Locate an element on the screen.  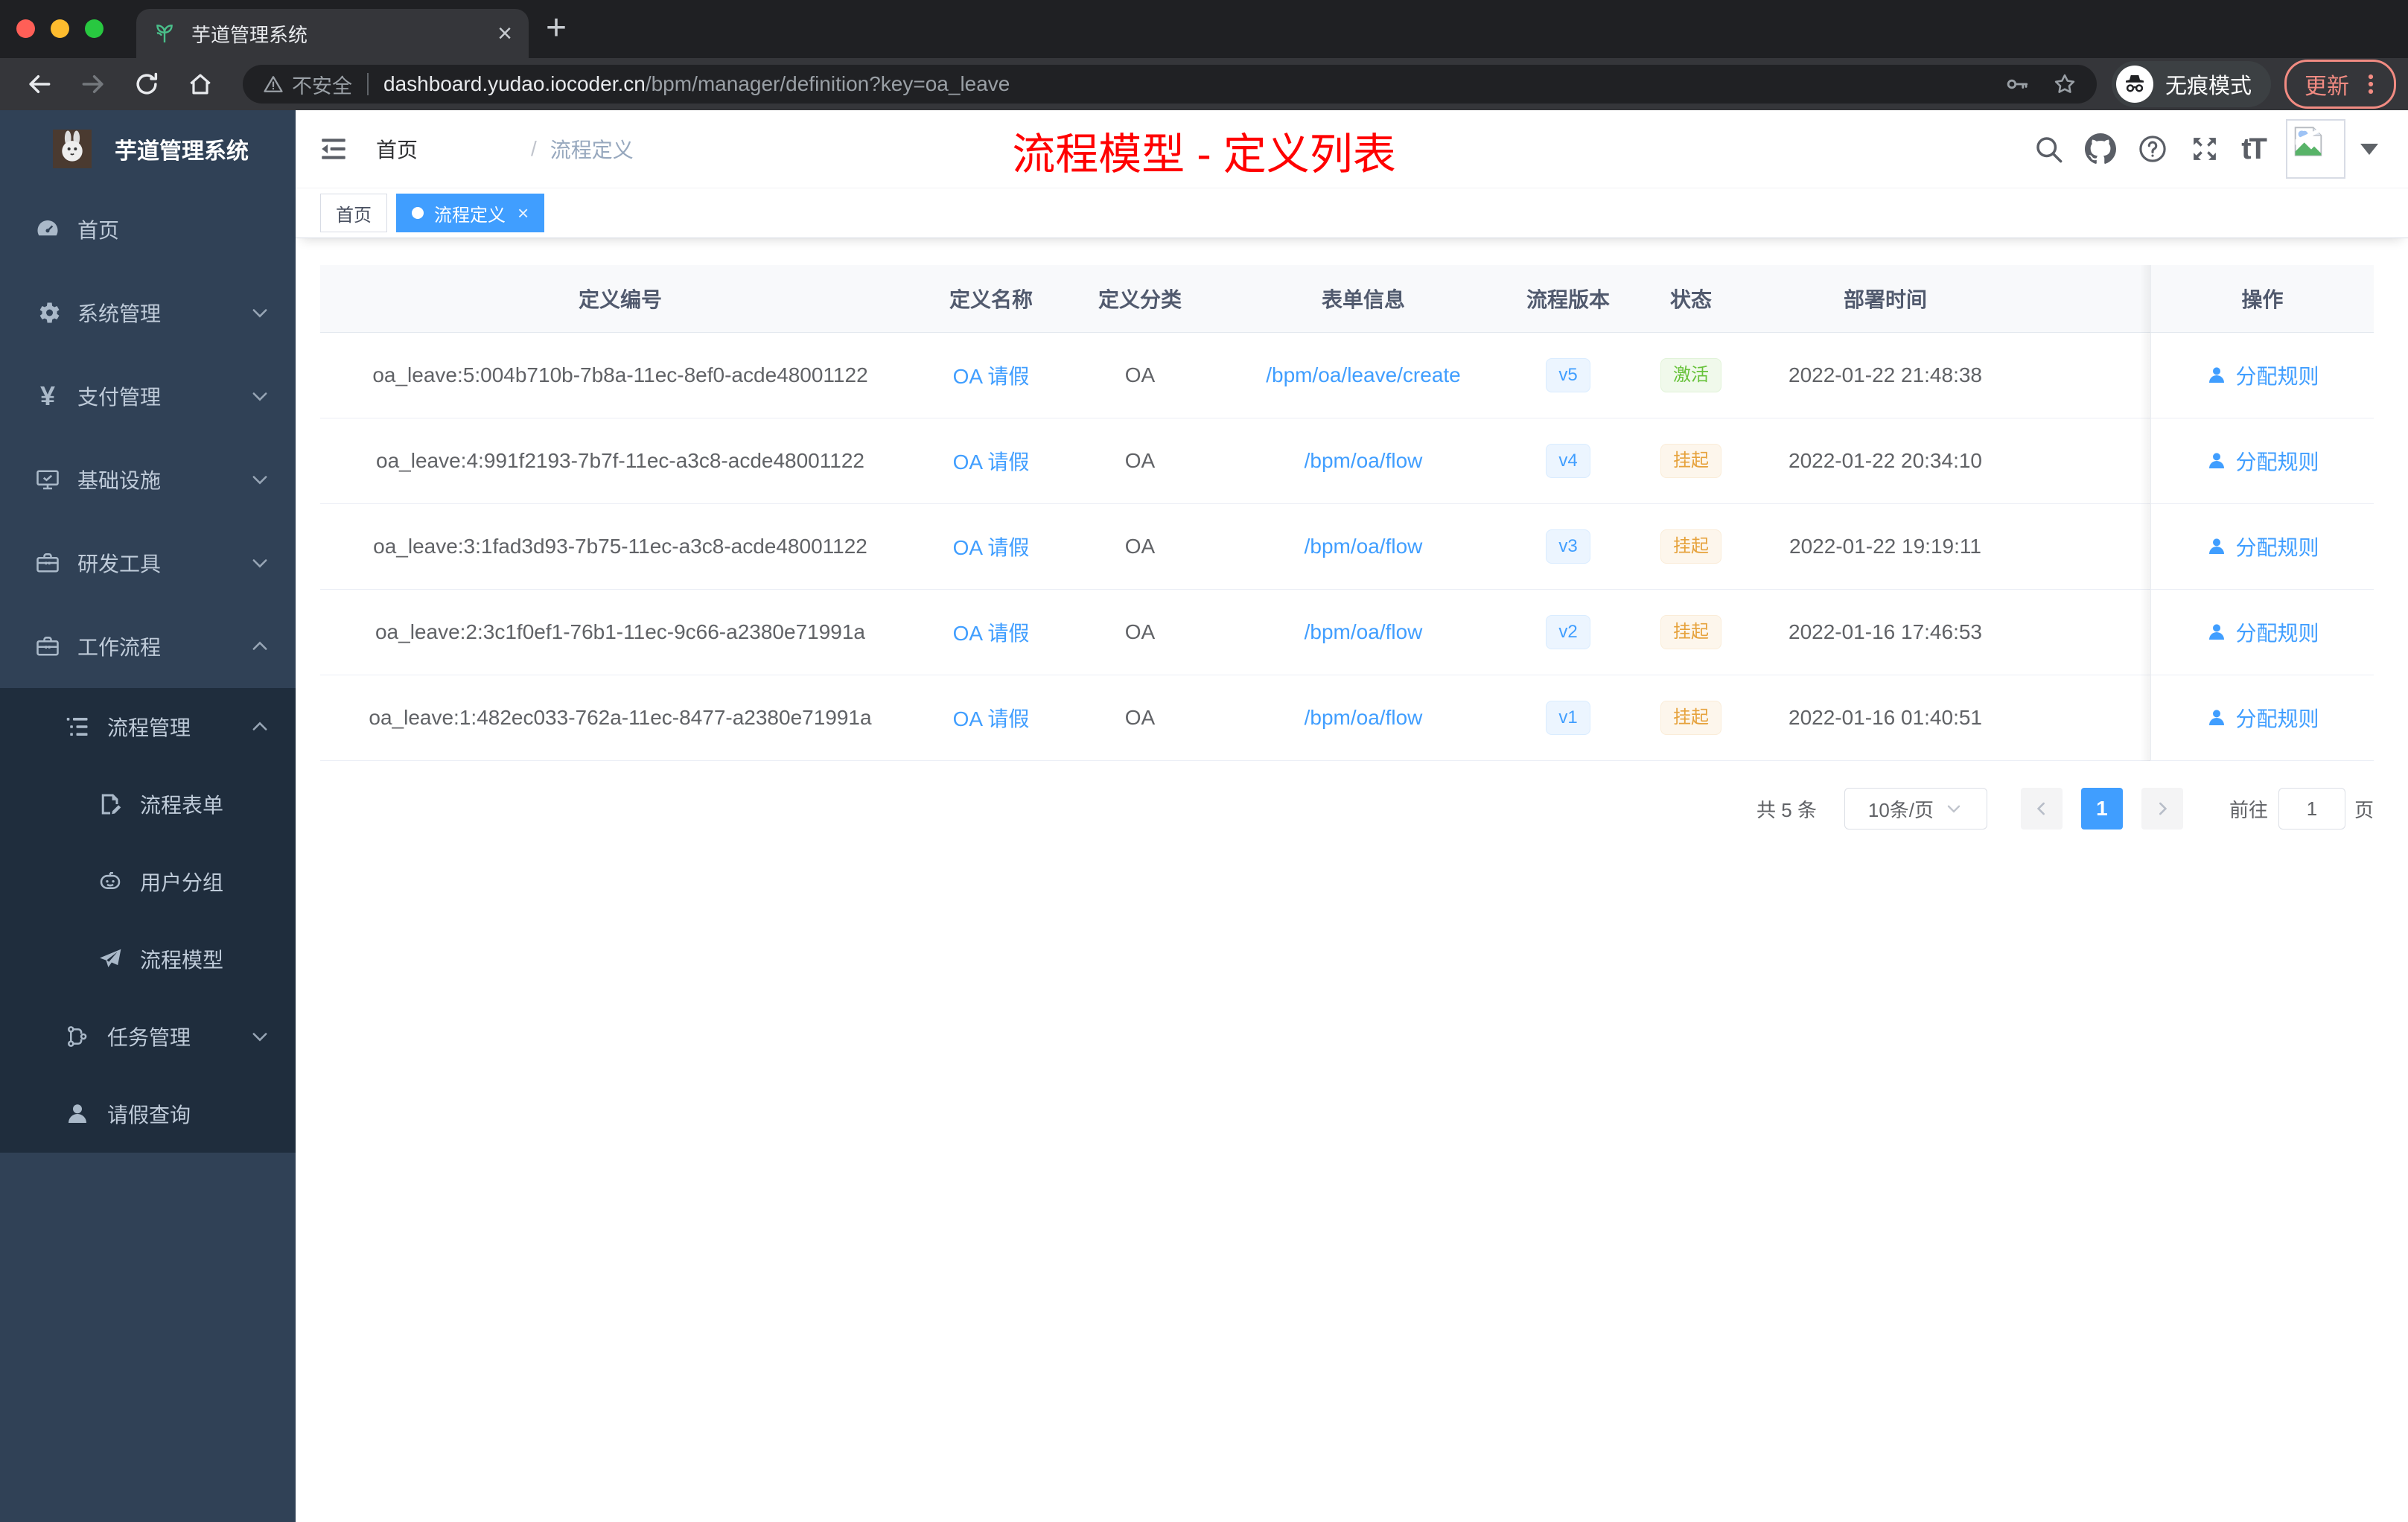
next-page-button is located at coordinates (2162, 809).